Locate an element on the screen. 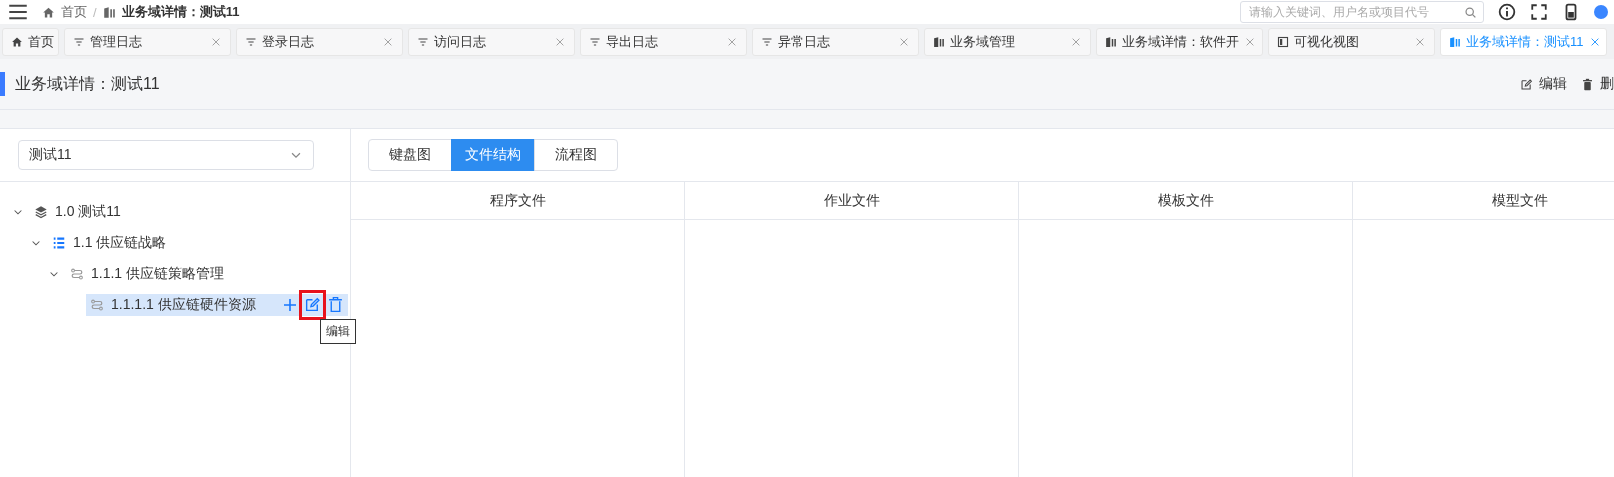  info-icon is located at coordinates (1507, 12).